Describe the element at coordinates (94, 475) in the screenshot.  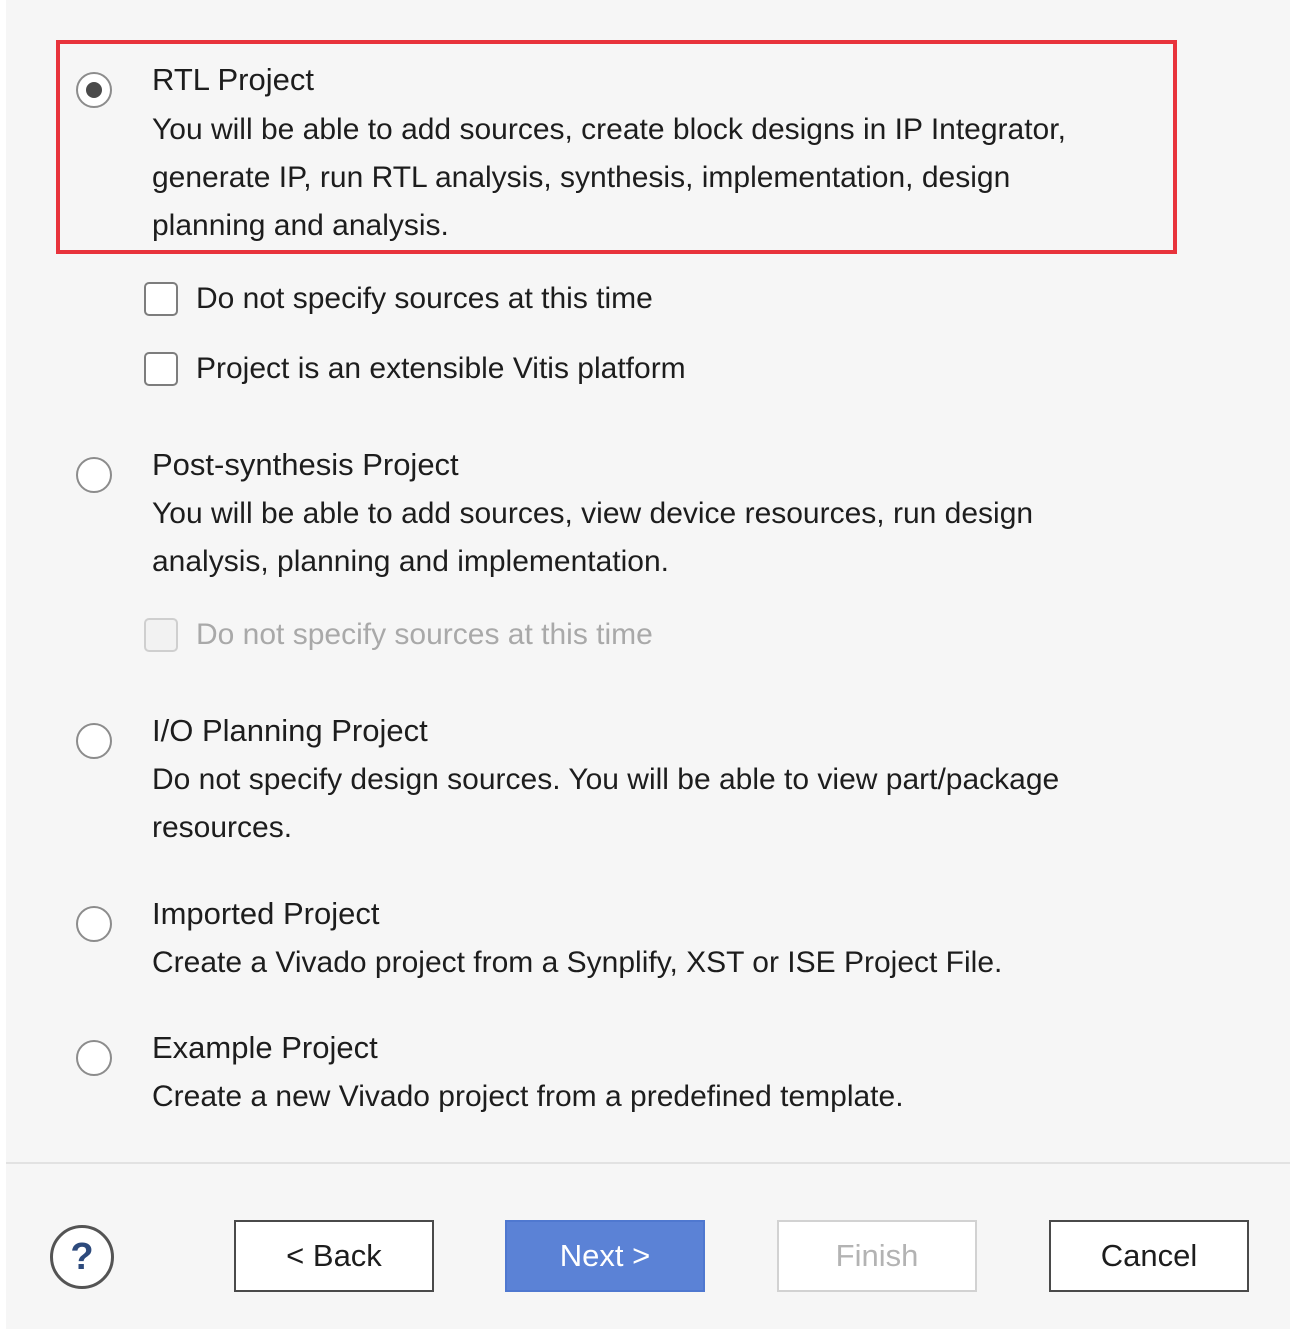
I see `post-synthesis-project-radio` at that location.